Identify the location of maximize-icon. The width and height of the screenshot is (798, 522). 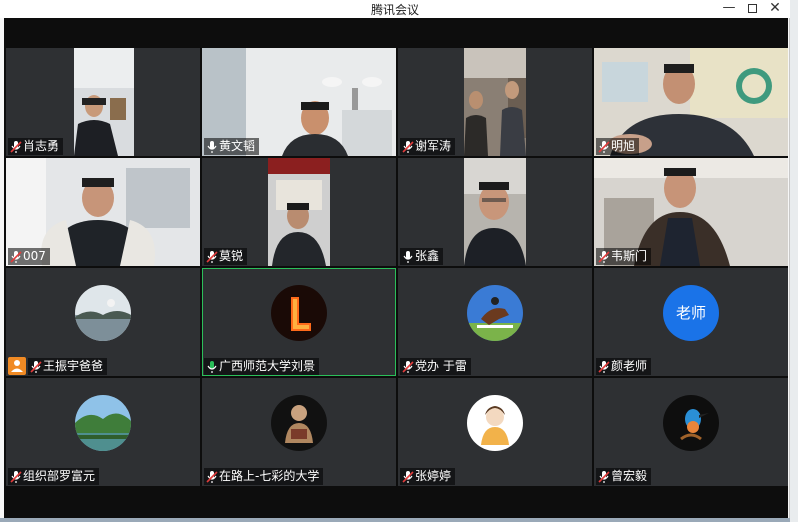
(752, 8).